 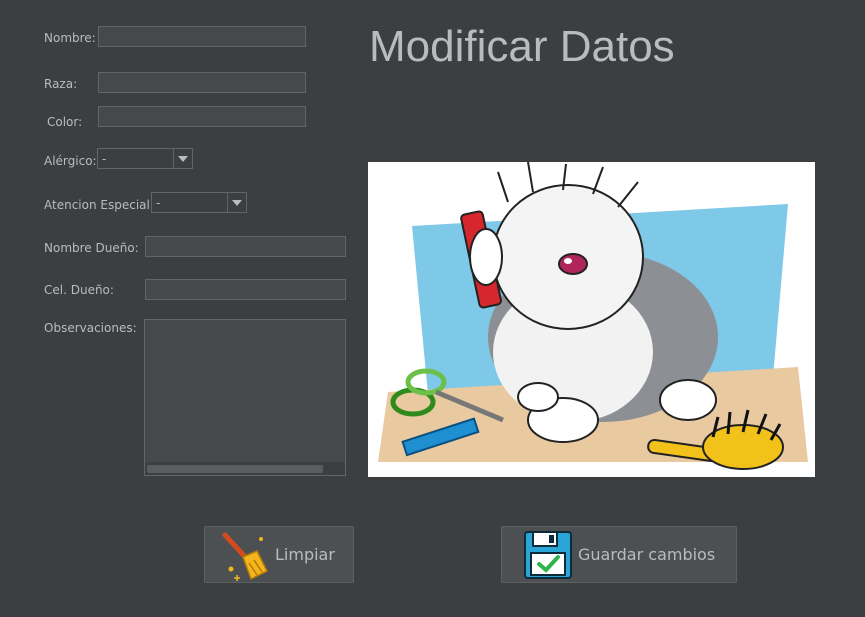 I want to click on alergico-value: -, so click(x=104, y=159).